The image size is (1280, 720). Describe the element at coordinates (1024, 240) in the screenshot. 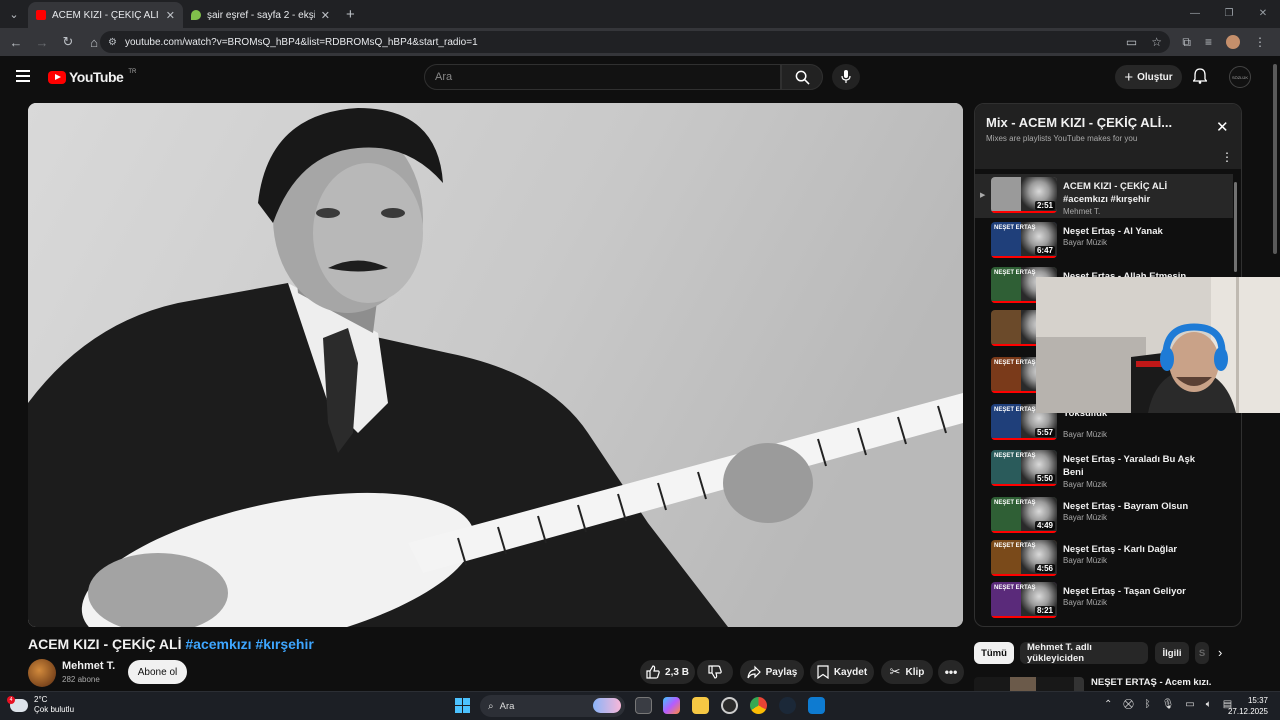

I see `playlist-thumbnail: NEŞET ERTAŞ 6:47` at that location.